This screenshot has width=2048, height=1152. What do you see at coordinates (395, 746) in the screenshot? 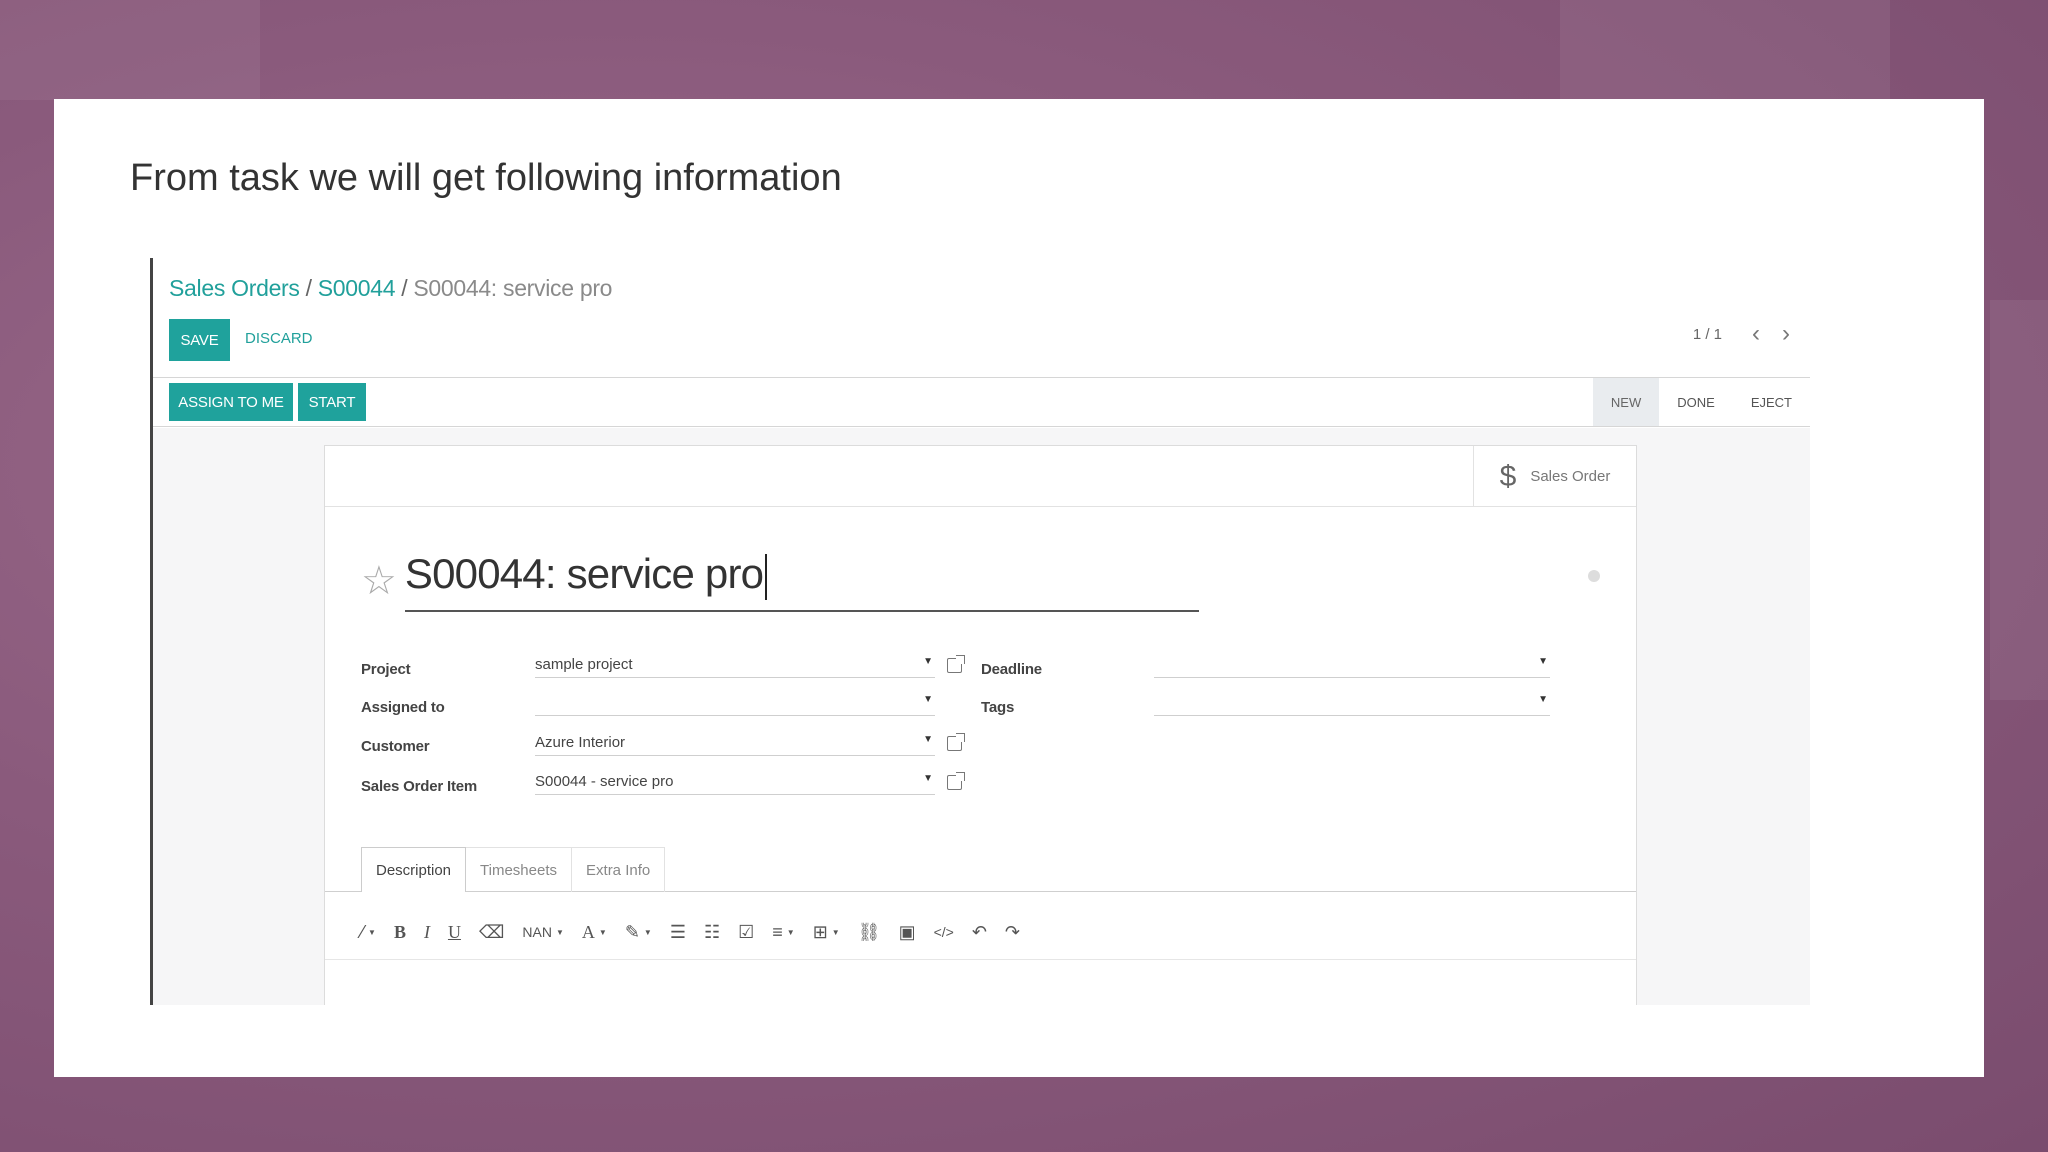
I see `customer-label: Customer` at bounding box center [395, 746].